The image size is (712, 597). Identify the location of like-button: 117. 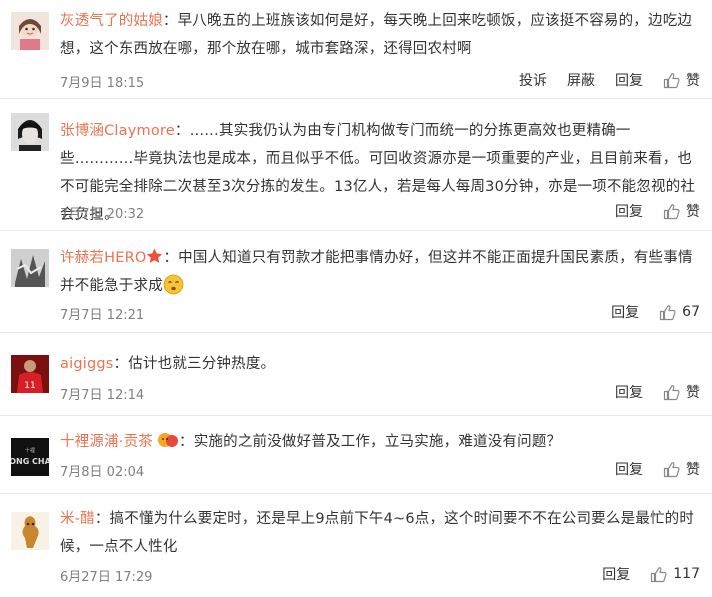
(675, 574).